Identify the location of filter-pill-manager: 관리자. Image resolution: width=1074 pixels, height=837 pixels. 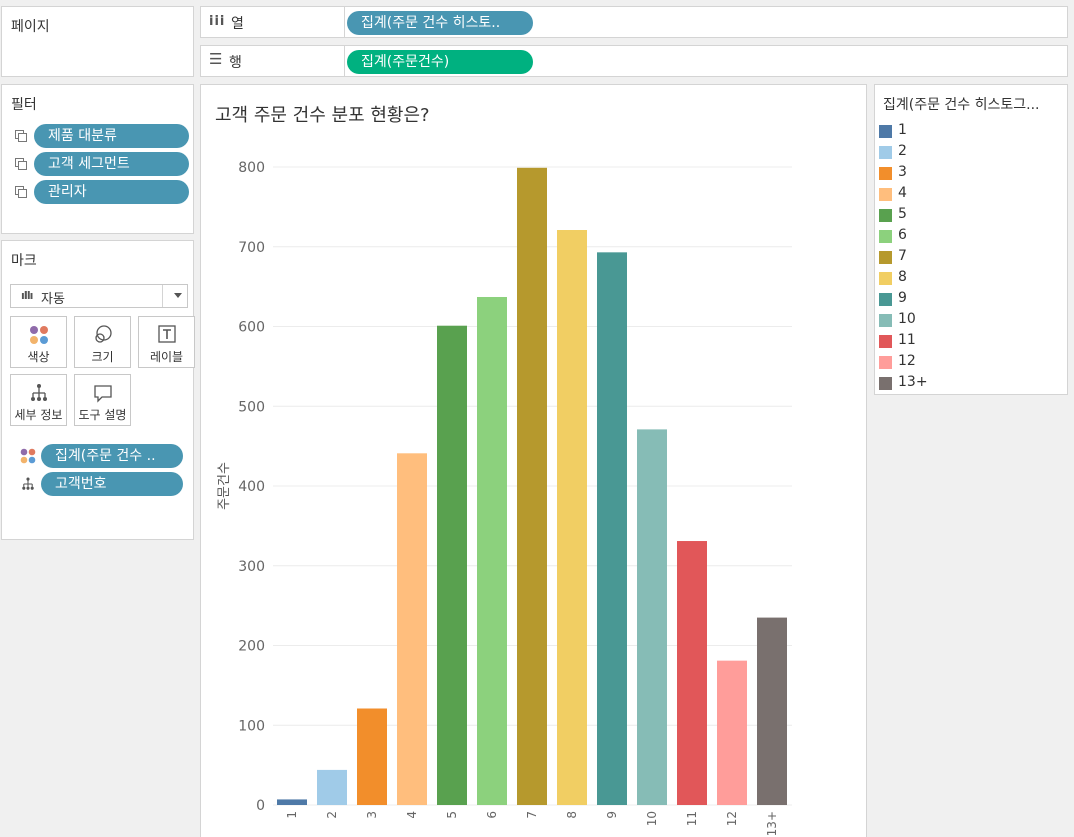
(111, 192).